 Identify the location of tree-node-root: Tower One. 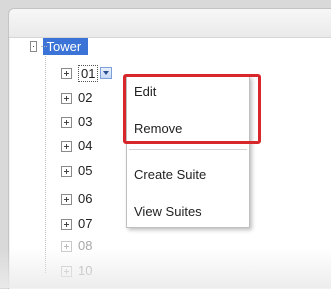
(59, 54).